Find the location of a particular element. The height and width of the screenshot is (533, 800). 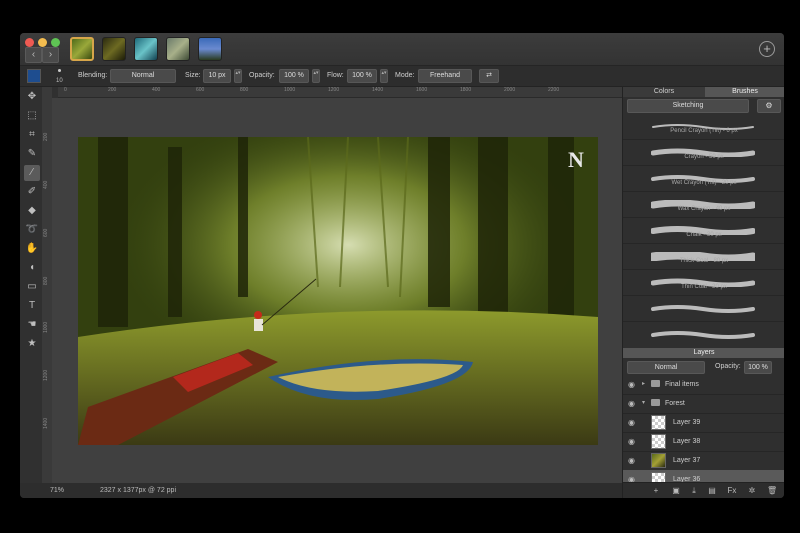

ruler-tick-label: 800 is located at coordinates (46, 280).